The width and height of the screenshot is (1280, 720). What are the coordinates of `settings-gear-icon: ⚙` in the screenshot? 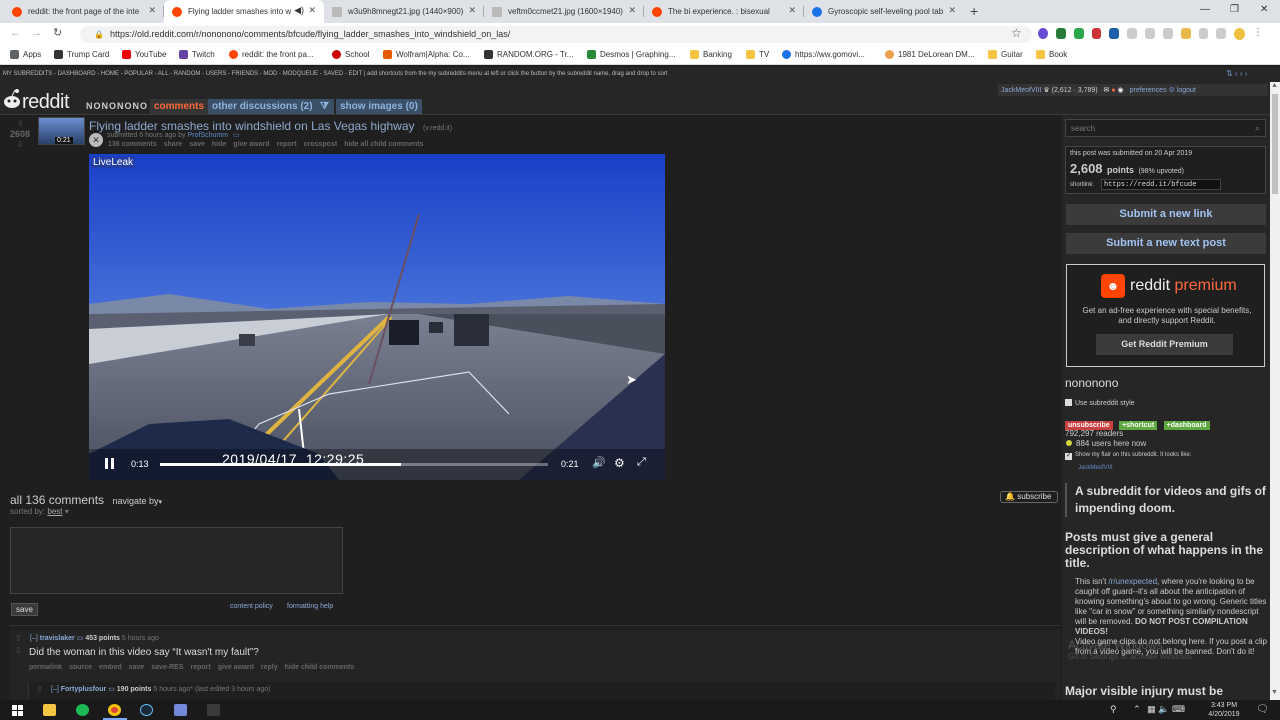 It's located at (619, 463).